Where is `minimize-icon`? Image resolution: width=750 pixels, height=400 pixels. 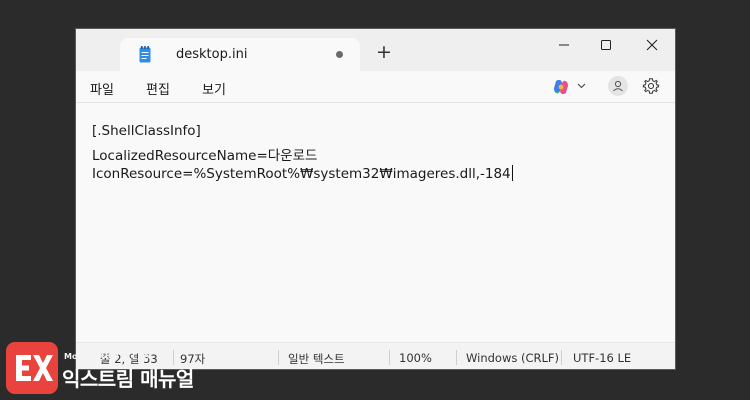
minimize-icon is located at coordinates (564, 45).